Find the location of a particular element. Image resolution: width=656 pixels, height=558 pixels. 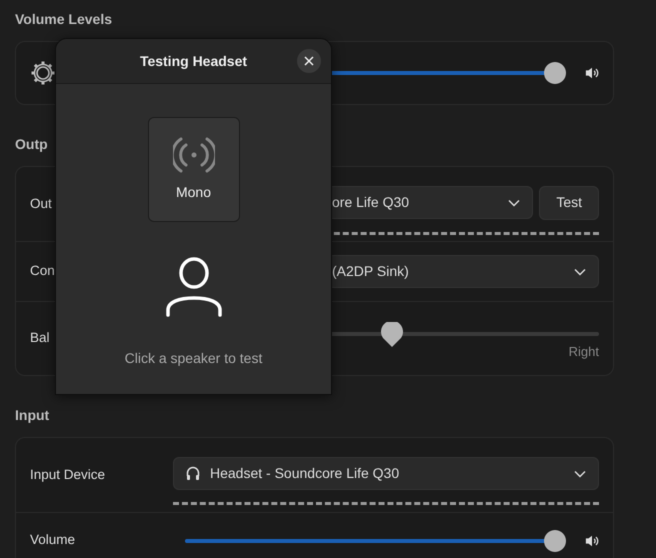

section-title: Volume Levels is located at coordinates (64, 19).